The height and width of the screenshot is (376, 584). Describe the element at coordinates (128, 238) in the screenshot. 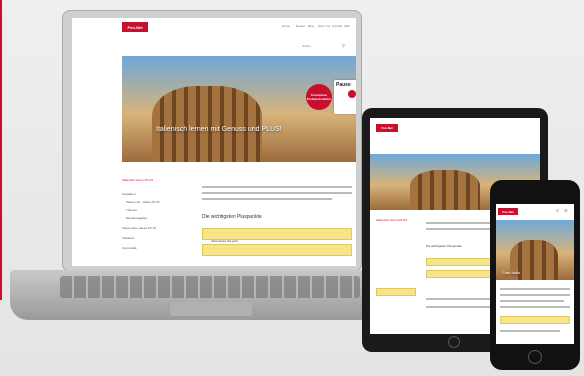

I see `sidebar-item-vokabeln: Vokabeln` at that location.